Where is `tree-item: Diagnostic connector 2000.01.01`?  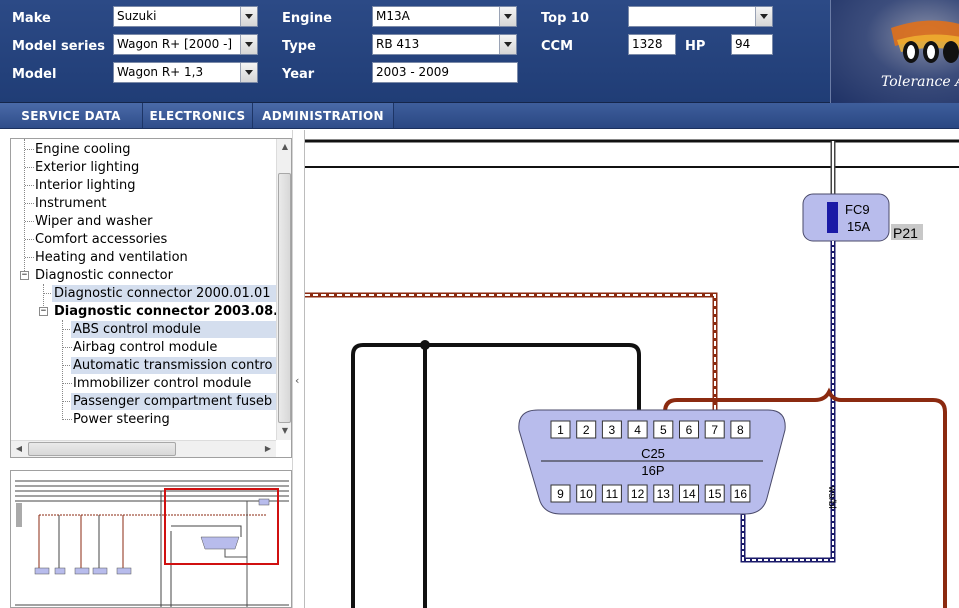 tree-item: Diagnostic connector 2000.01.01 is located at coordinates (164, 293).